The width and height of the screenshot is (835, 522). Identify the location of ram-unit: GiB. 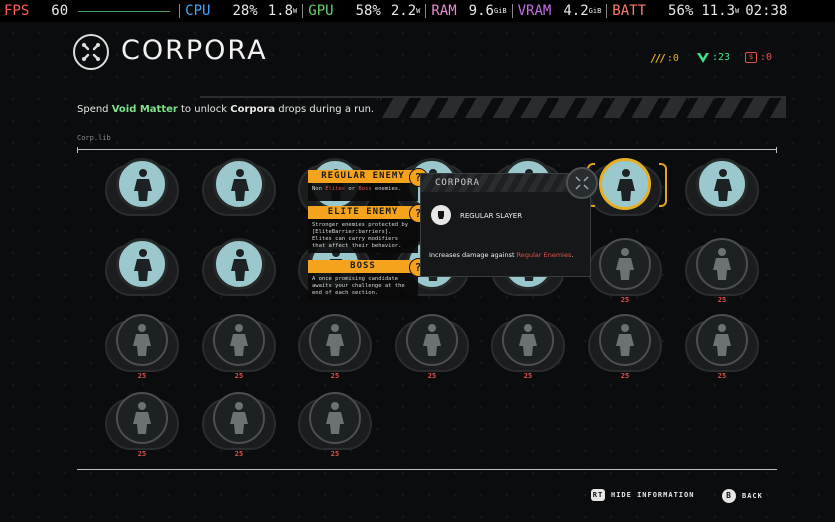
(500, 11).